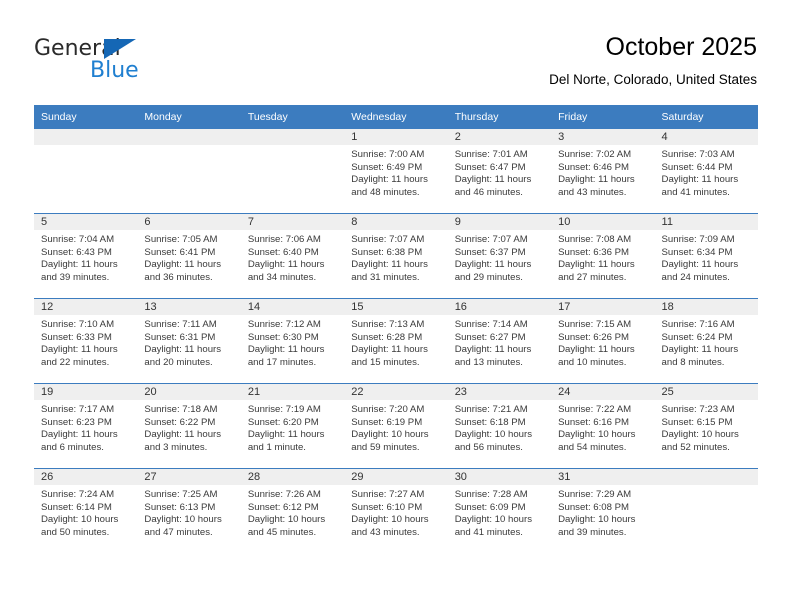 The width and height of the screenshot is (792, 612). Describe the element at coordinates (181, 409) in the screenshot. I see `sunrise-text: Sunrise: 7:18 AM` at that location.